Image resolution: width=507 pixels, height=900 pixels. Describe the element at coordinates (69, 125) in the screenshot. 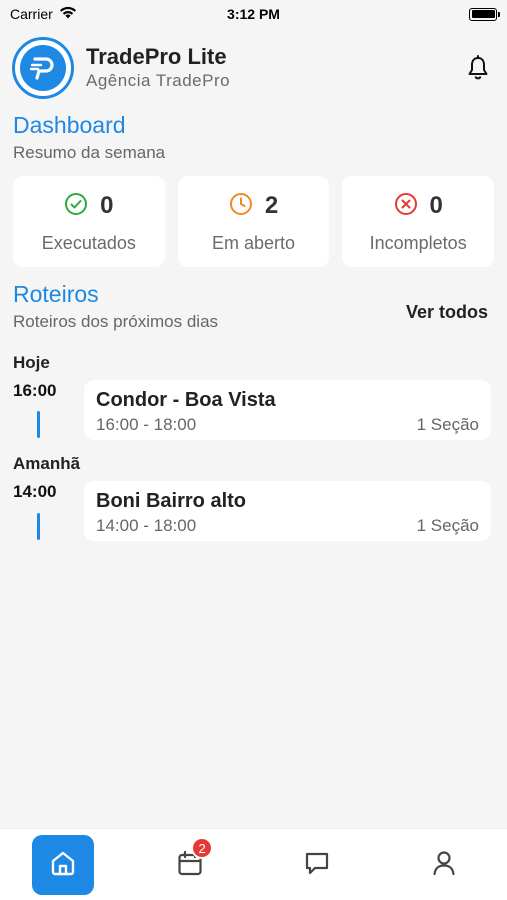

I see `dashboard-title: Dashboard` at that location.